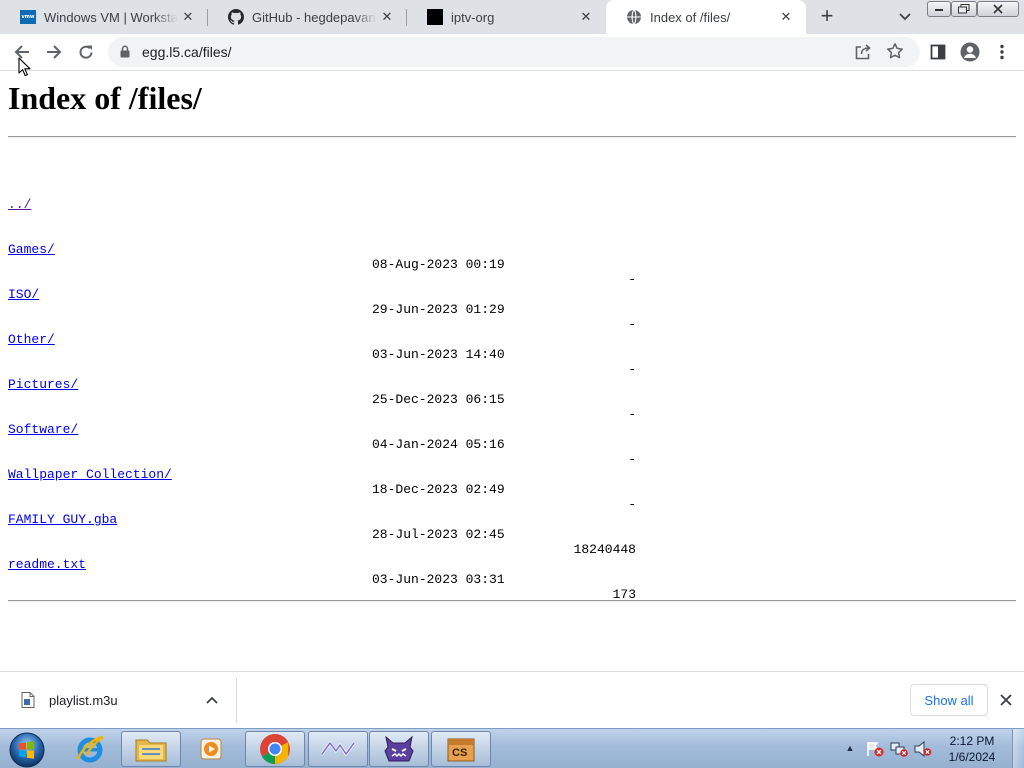  I want to click on windows-orb-icon, so click(27, 750).